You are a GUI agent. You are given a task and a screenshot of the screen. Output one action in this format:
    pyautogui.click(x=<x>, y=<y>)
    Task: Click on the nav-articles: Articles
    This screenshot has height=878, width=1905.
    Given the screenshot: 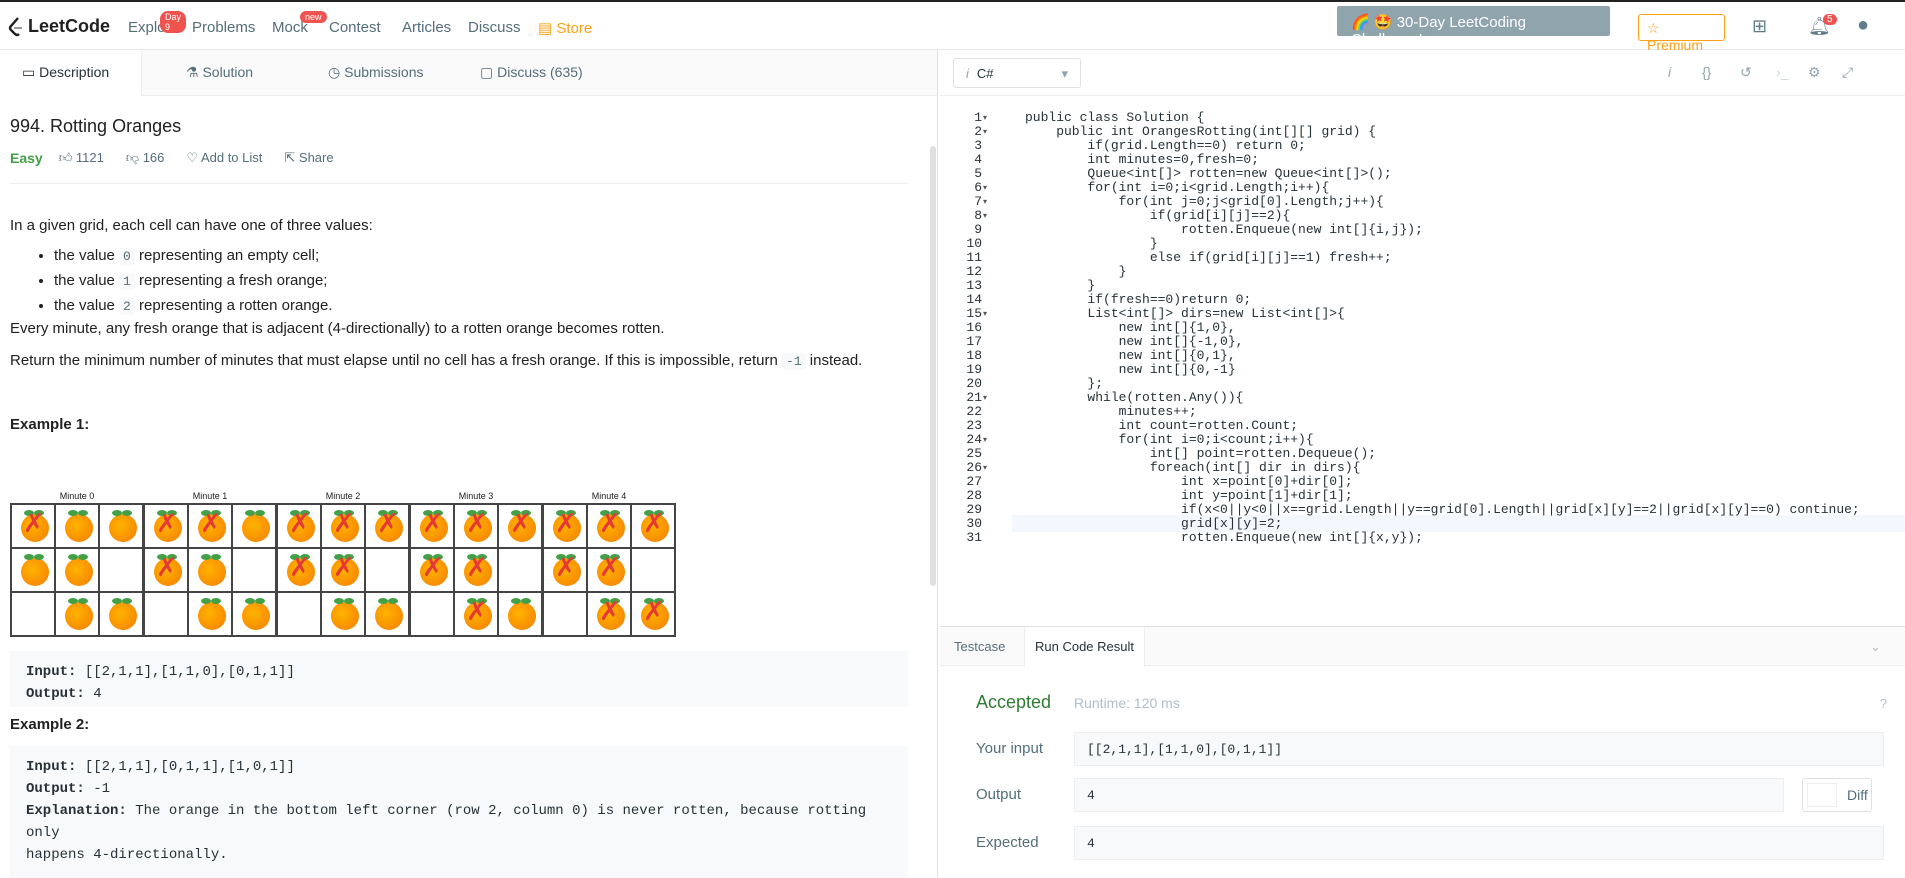 What is the action you would take?
    pyautogui.click(x=426, y=27)
    